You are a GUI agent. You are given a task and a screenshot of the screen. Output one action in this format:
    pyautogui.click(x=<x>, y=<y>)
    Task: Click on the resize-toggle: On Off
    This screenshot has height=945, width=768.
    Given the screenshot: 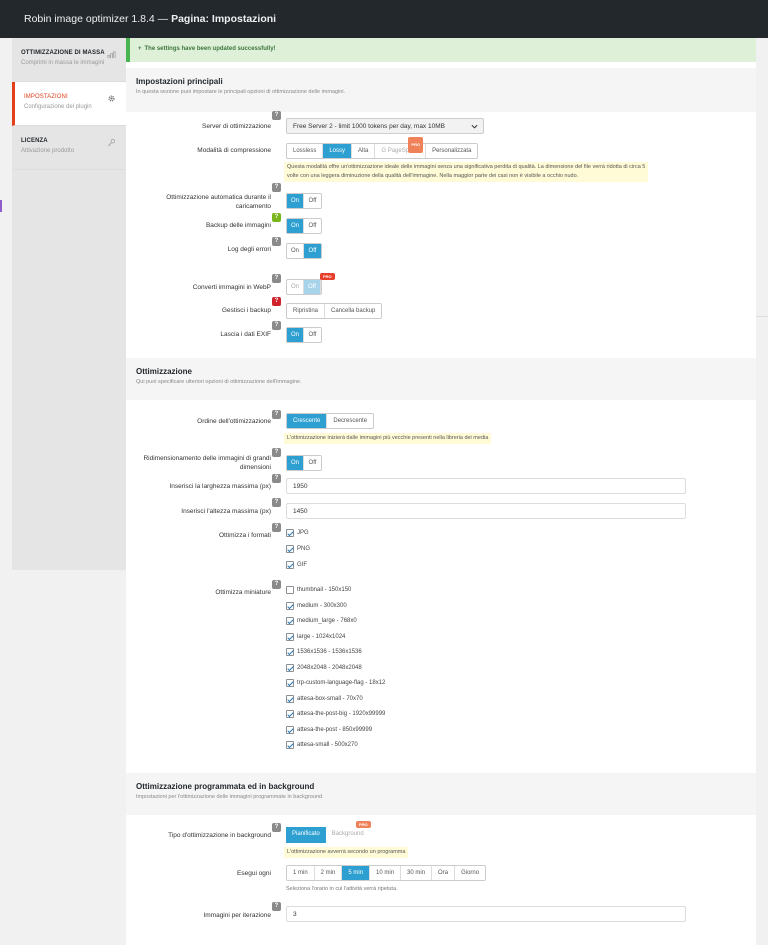 What is the action you would take?
    pyautogui.click(x=304, y=463)
    